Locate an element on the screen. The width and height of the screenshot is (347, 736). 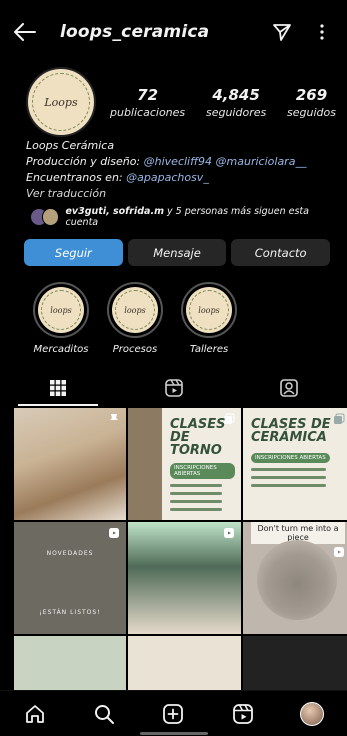
tab-tagged is located at coordinates (289, 388).